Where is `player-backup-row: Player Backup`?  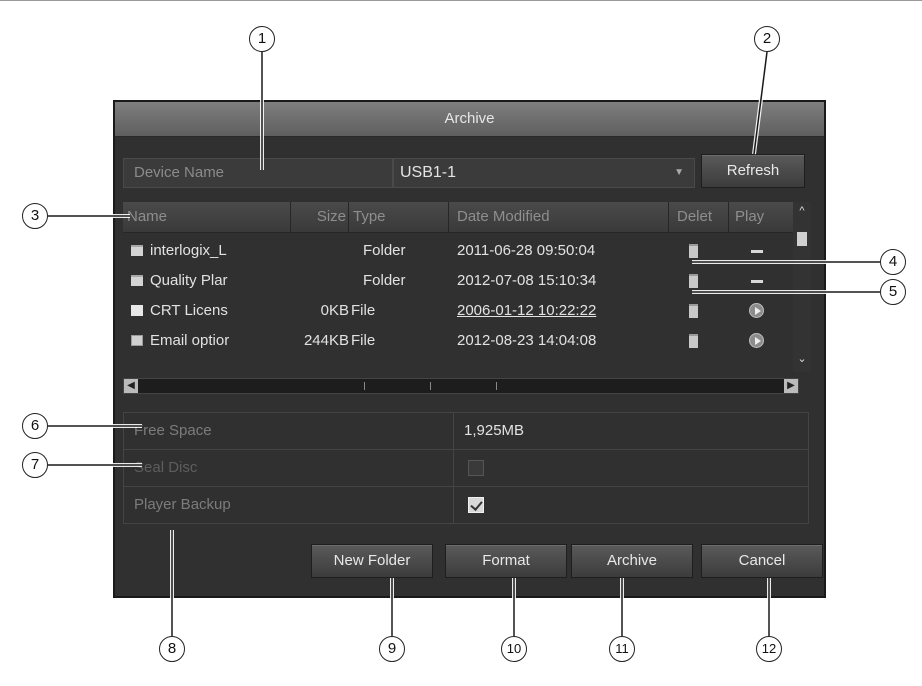
player-backup-row: Player Backup is located at coordinates (466, 505).